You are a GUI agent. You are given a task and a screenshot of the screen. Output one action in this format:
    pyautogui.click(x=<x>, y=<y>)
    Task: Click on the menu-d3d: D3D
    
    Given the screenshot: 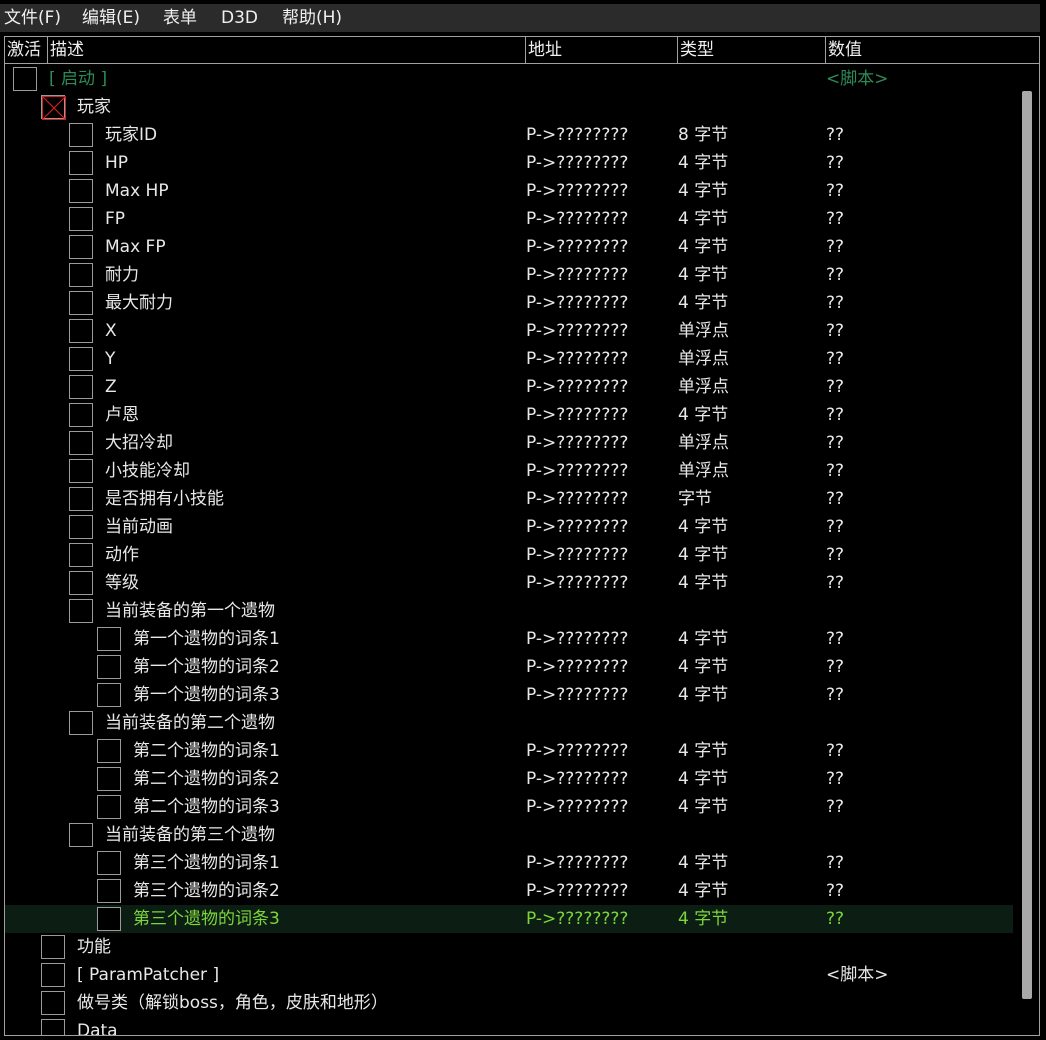 What is the action you would take?
    pyautogui.click(x=239, y=18)
    